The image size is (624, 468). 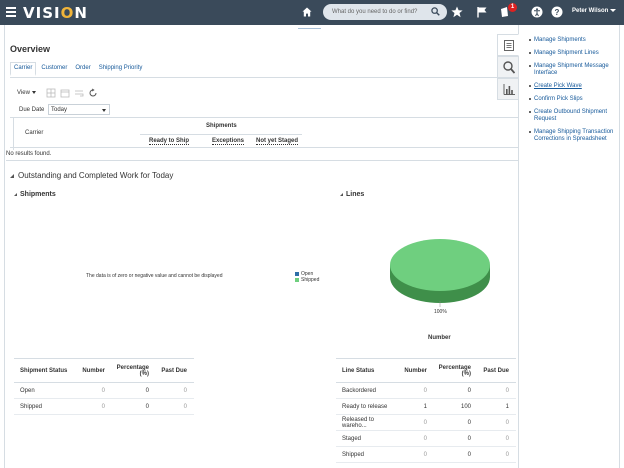 What do you see at coordinates (537, 12) in the screenshot?
I see `accessibility-icon` at bounding box center [537, 12].